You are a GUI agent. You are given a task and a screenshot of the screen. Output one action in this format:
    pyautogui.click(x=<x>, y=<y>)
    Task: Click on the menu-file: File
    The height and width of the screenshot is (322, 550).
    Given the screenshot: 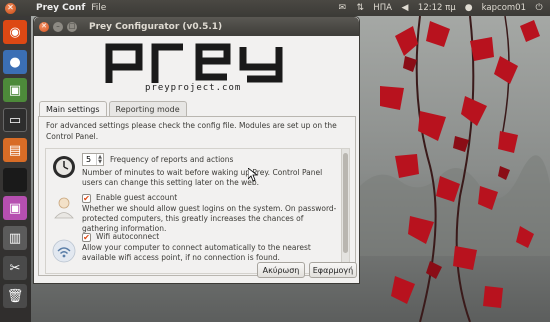 What is the action you would take?
    pyautogui.click(x=98, y=8)
    